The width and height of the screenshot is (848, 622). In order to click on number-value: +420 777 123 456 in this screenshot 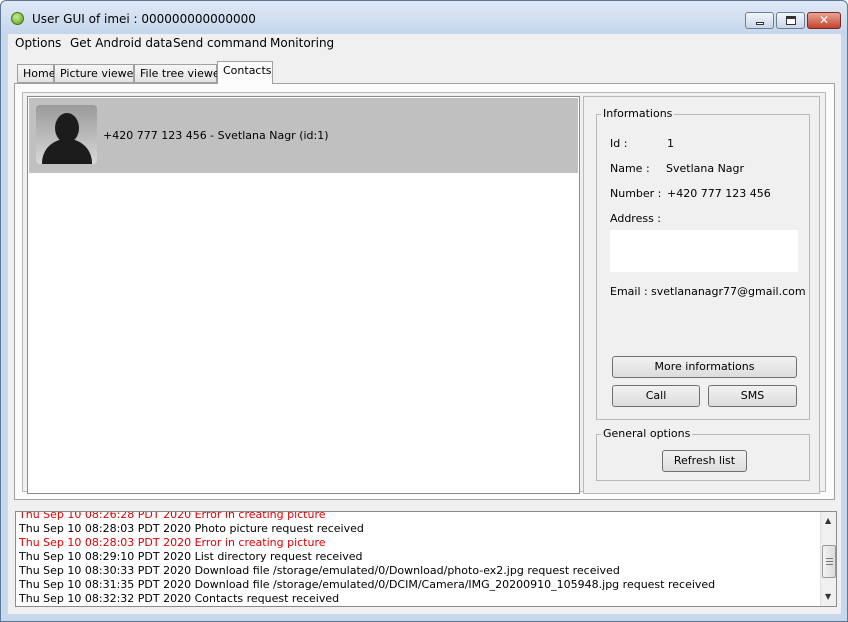, I will do `click(719, 193)`.